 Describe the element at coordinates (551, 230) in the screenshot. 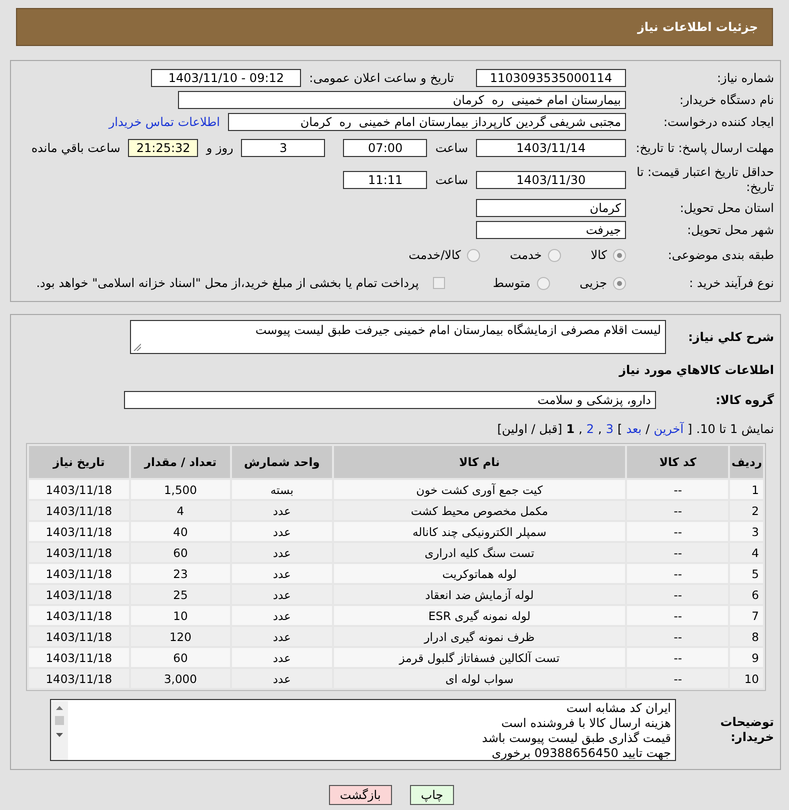

I see `city-field: جیرفت` at that location.